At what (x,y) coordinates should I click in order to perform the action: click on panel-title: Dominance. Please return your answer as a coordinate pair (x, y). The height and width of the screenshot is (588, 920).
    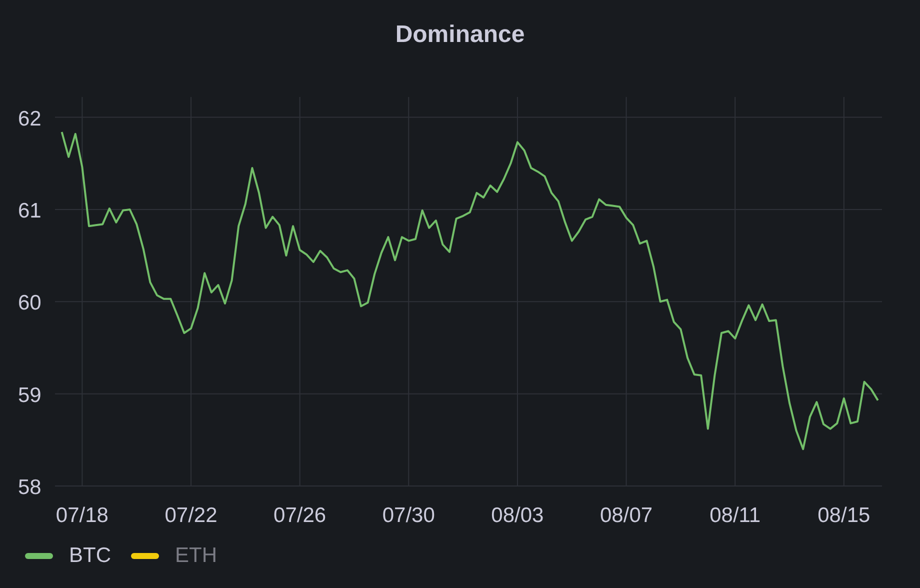
    Looking at the image, I should click on (460, 35).